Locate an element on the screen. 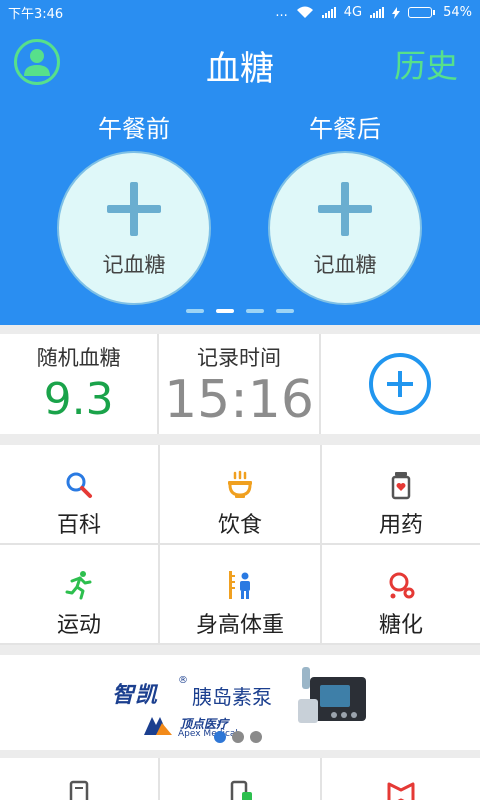 The height and width of the screenshot is (800, 480). registered-mark: ® is located at coordinates (183, 680).